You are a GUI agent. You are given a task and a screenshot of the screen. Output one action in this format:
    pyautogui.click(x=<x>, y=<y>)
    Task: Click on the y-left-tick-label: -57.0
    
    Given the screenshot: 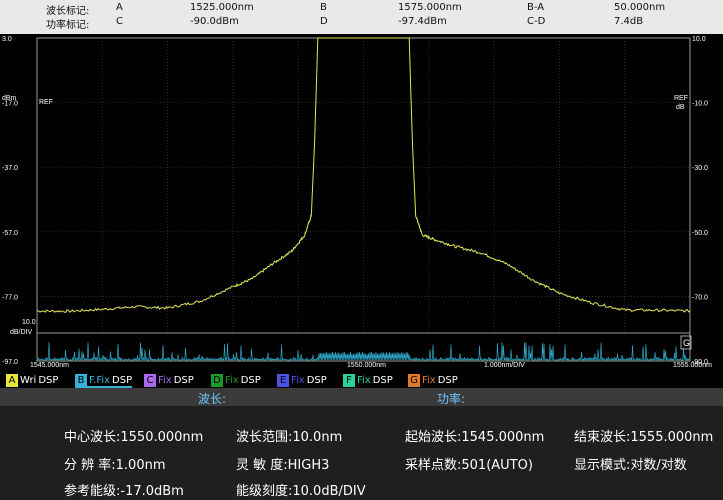 What is the action you would take?
    pyautogui.click(x=10, y=233)
    